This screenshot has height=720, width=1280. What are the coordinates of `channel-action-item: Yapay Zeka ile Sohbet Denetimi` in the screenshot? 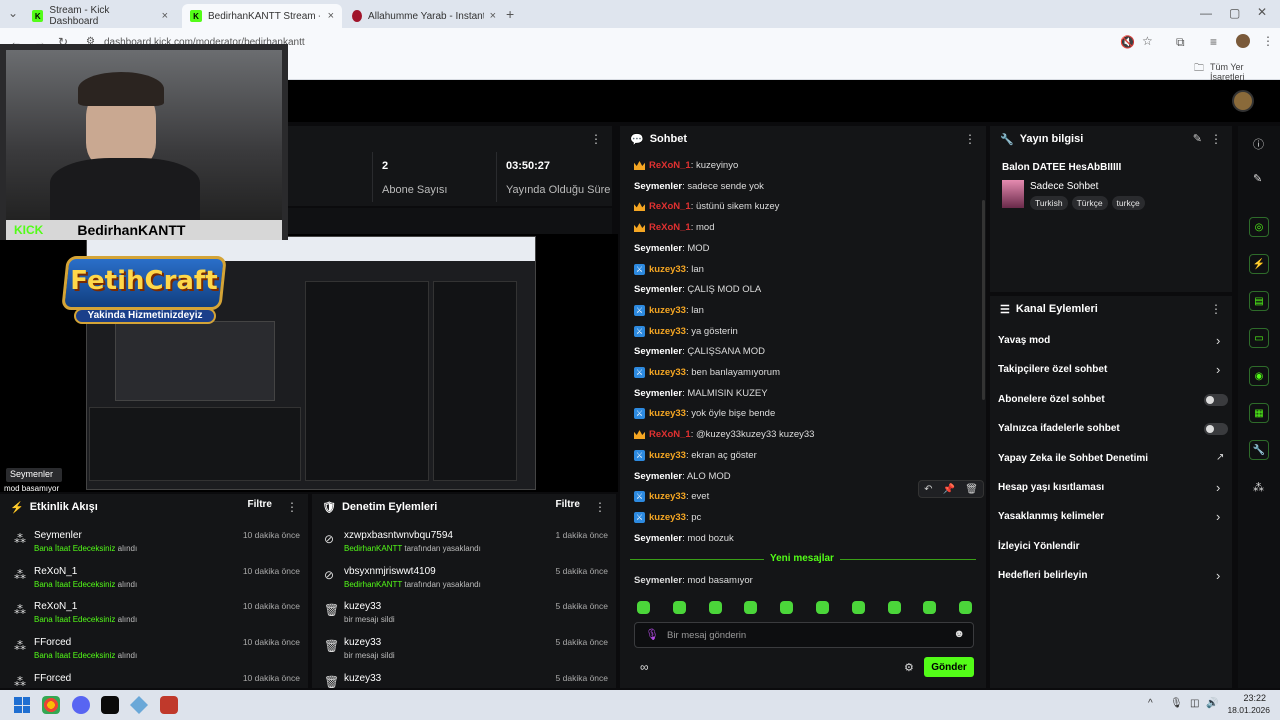 It's located at (1073, 458).